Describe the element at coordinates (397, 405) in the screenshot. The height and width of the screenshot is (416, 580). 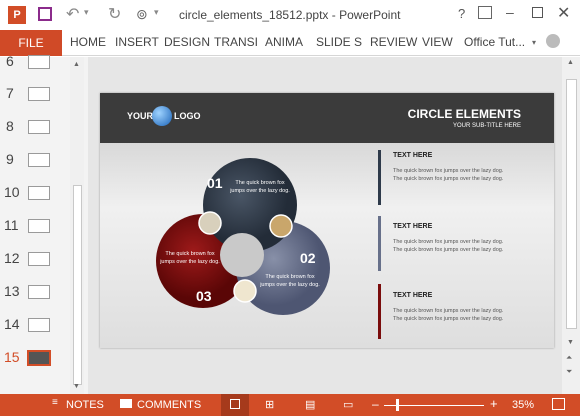
I see `zoom-slider-thumb` at that location.